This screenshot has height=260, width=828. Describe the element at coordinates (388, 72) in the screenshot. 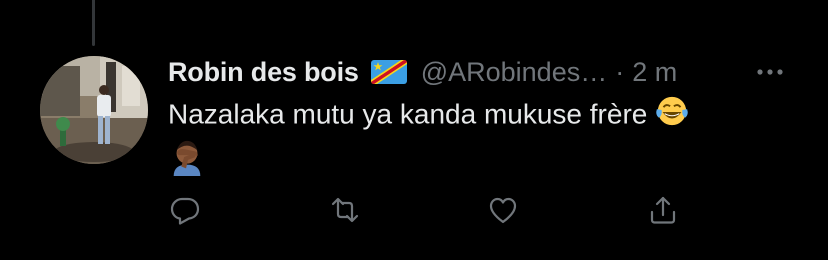

I see `flag-dr-congo-icon` at that location.